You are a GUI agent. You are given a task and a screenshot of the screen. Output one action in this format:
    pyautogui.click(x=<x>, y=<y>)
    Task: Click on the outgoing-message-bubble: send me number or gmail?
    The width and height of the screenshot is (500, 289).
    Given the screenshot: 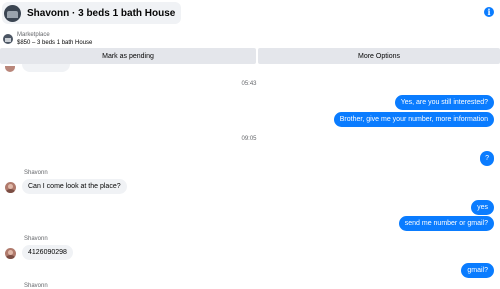 What is the action you would take?
    pyautogui.click(x=446, y=223)
    